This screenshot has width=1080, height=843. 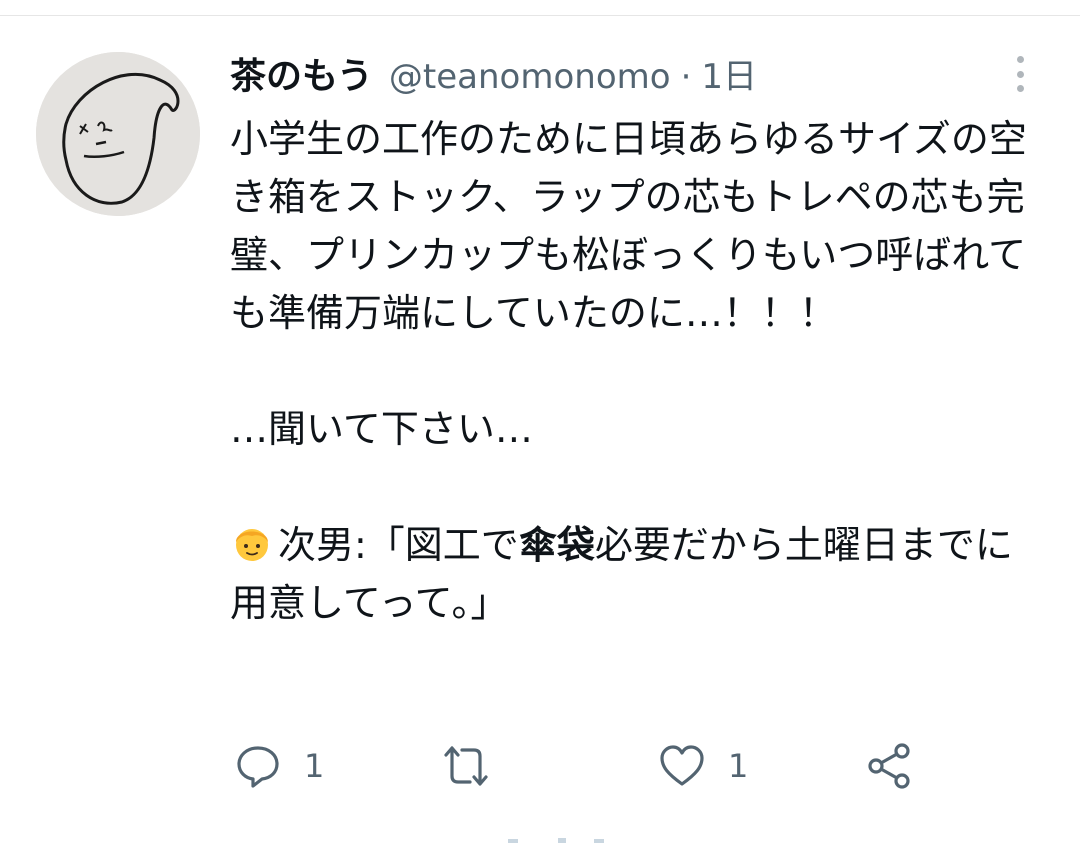 I want to click on more-options-button, so click(x=1020, y=74).